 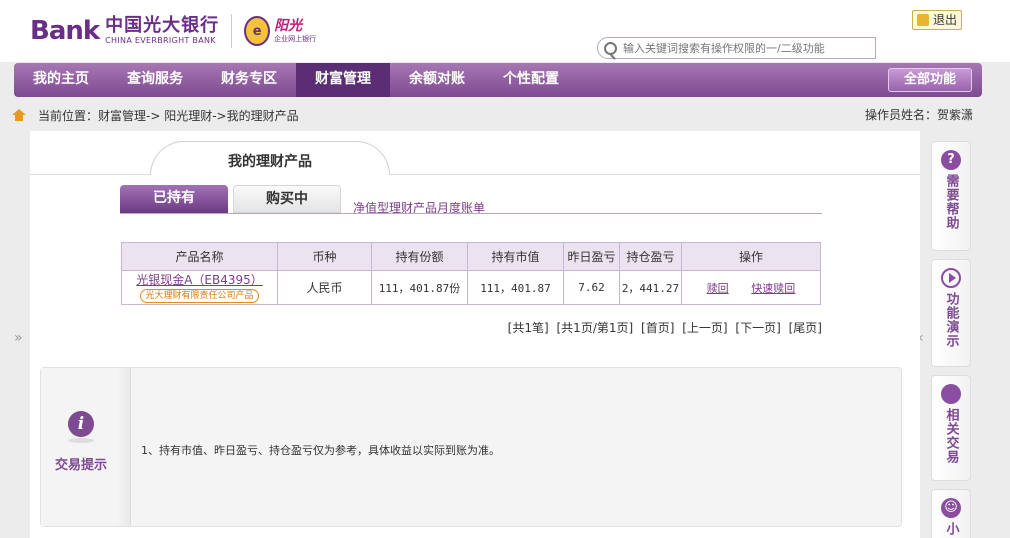 What do you see at coordinates (757, 328) in the screenshot?
I see `pager-next: [下一页]` at bounding box center [757, 328].